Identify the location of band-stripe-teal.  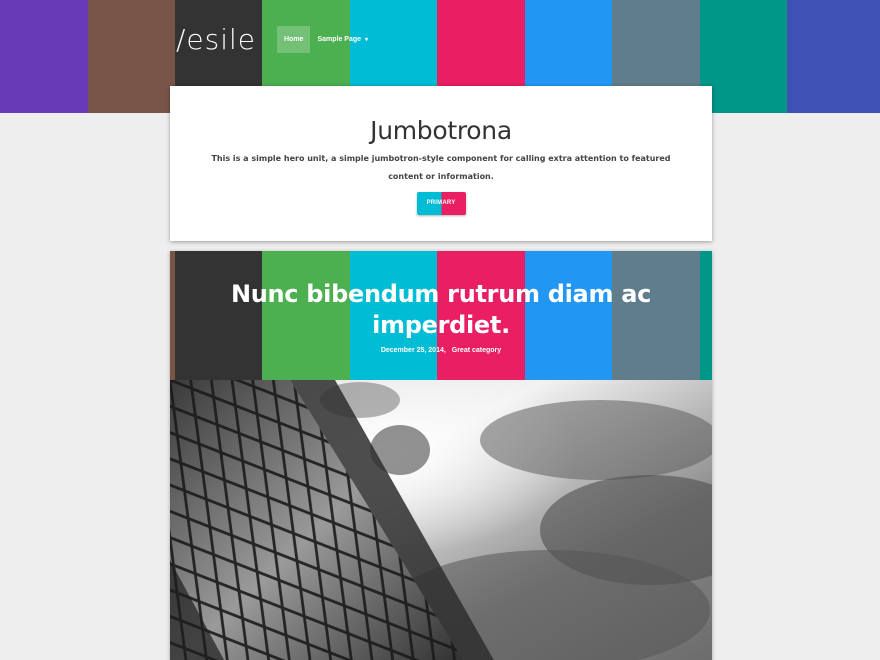
(743, 56).